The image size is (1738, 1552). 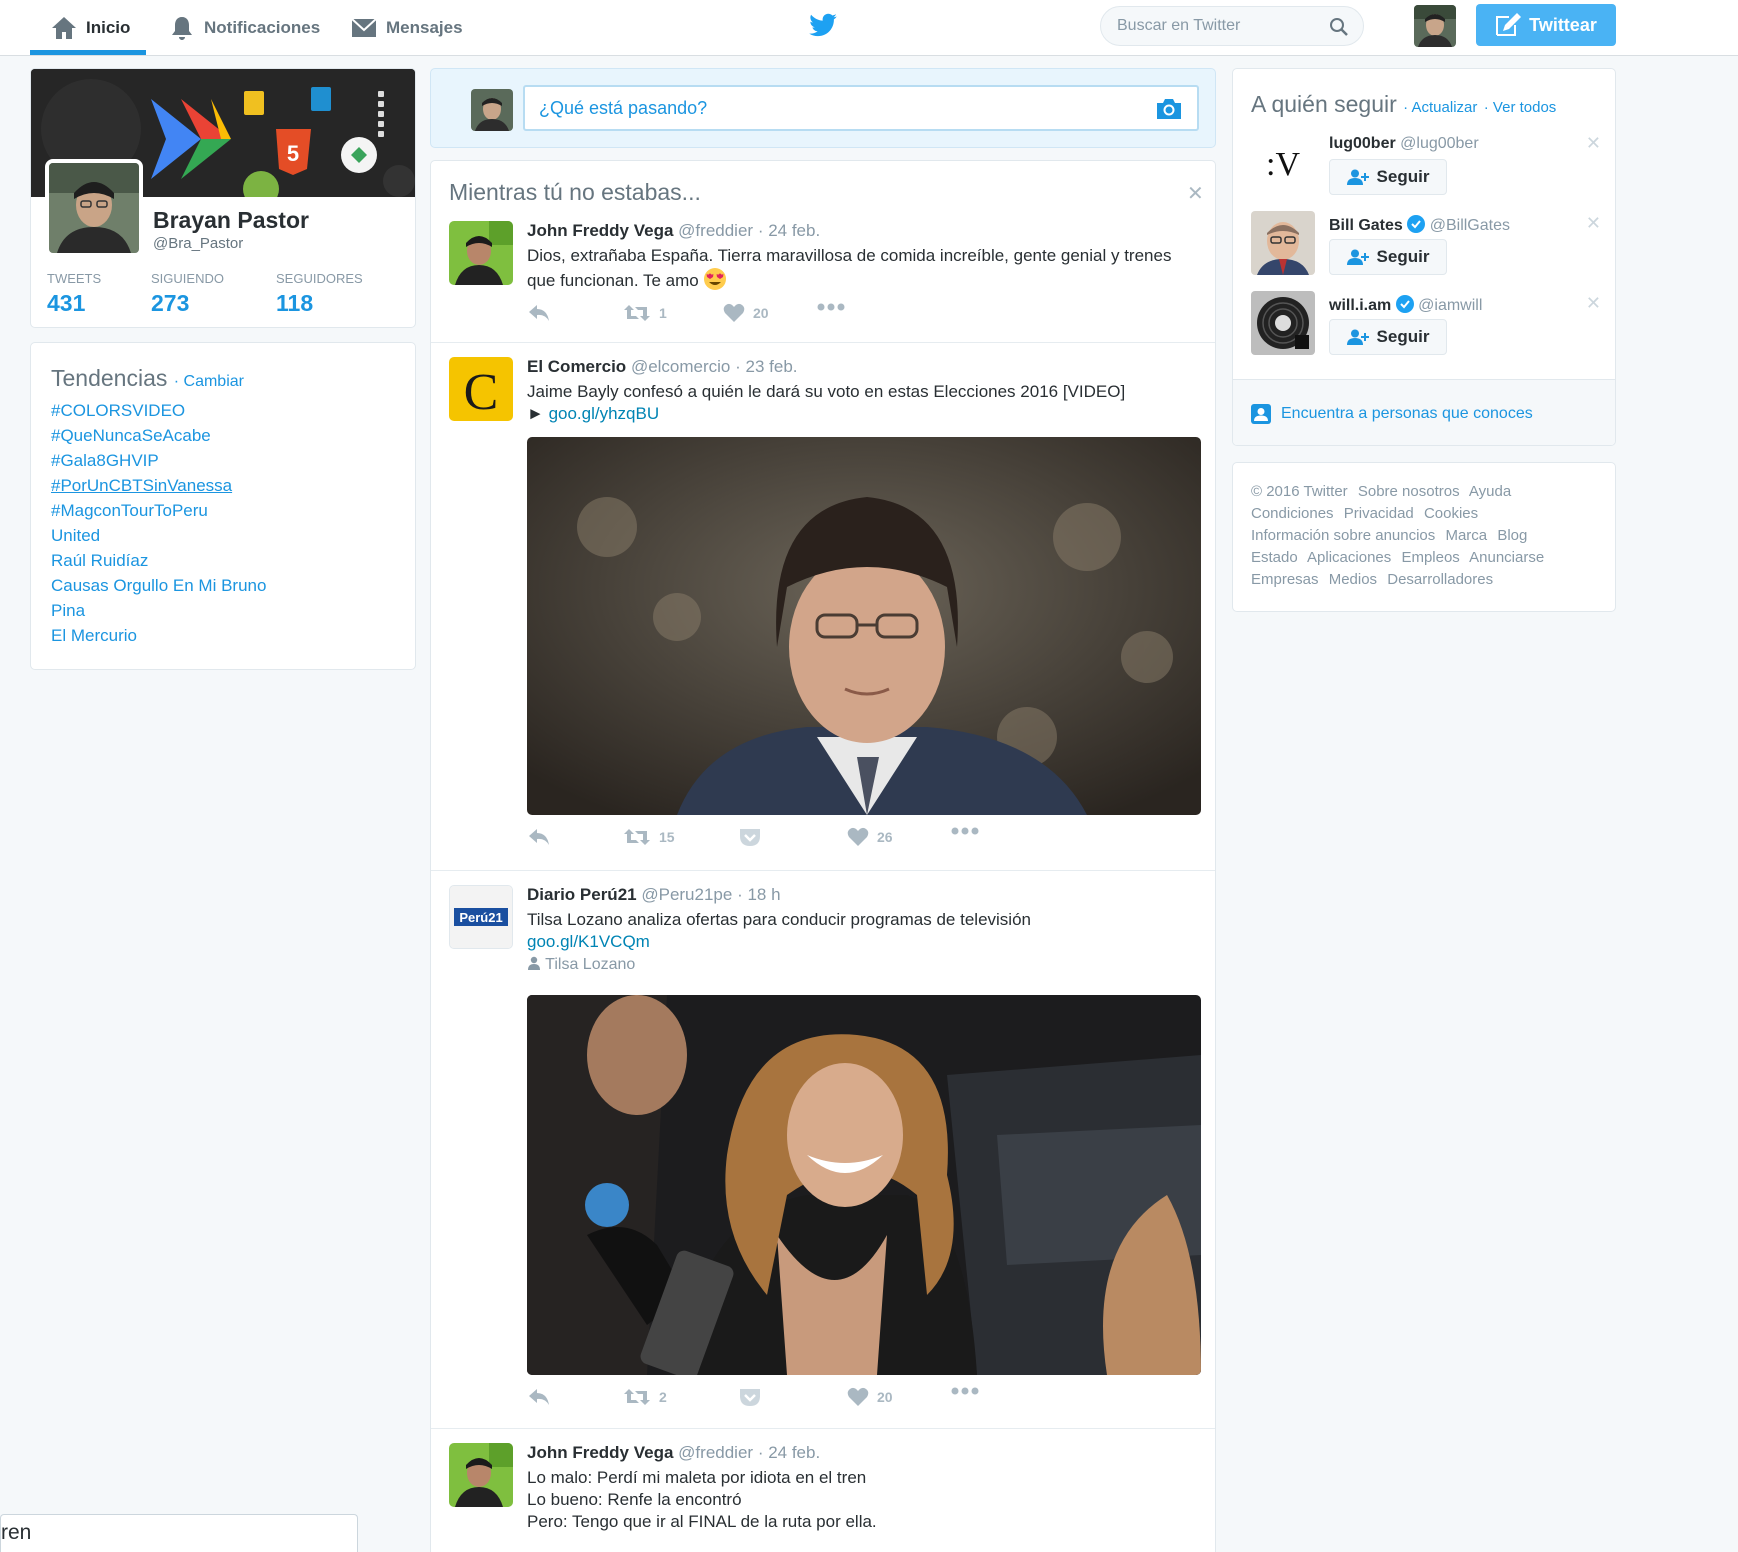 I want to click on nav-messages: Mensajes, so click(x=406, y=28).